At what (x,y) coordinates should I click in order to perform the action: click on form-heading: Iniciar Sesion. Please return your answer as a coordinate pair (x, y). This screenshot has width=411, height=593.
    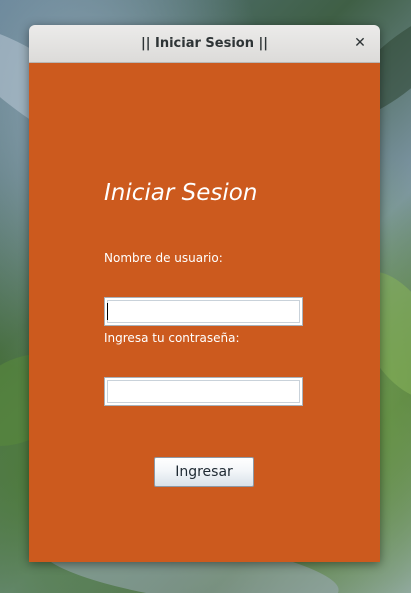
    Looking at the image, I should click on (181, 193).